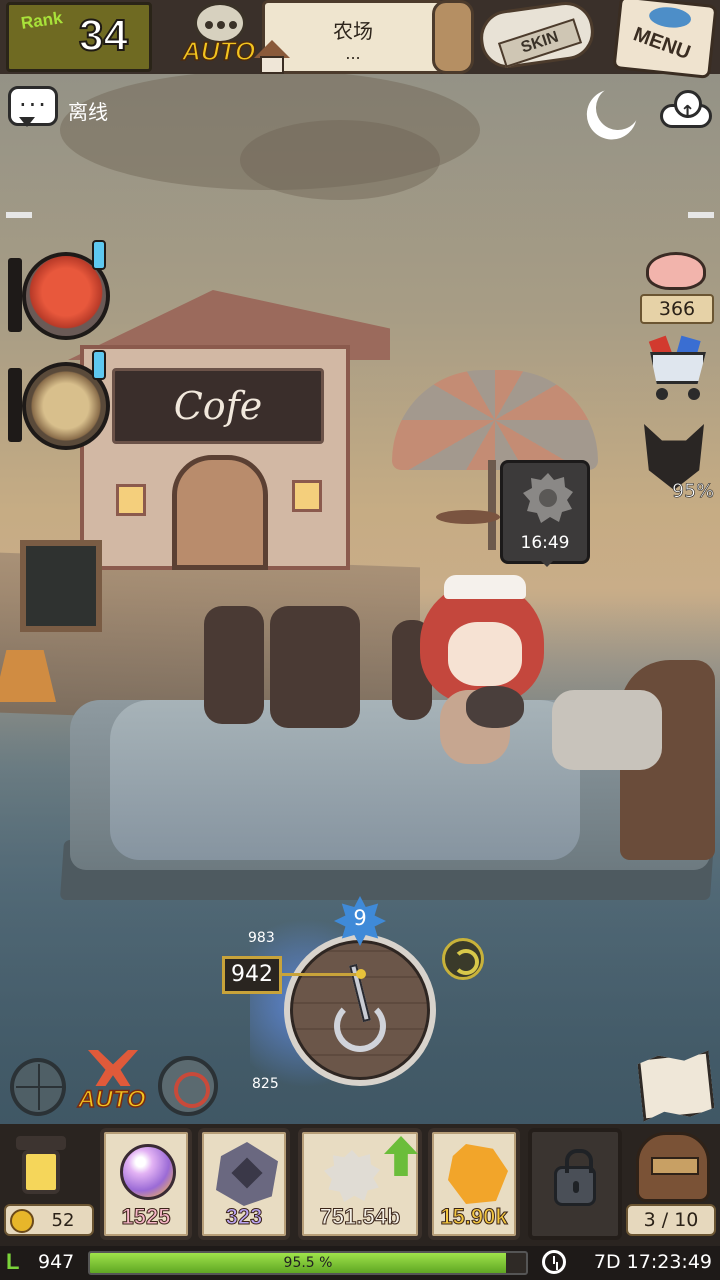 This screenshot has height=1280, width=720. Describe the element at coordinates (272, 57) in the screenshot. I see `house-icon` at that location.